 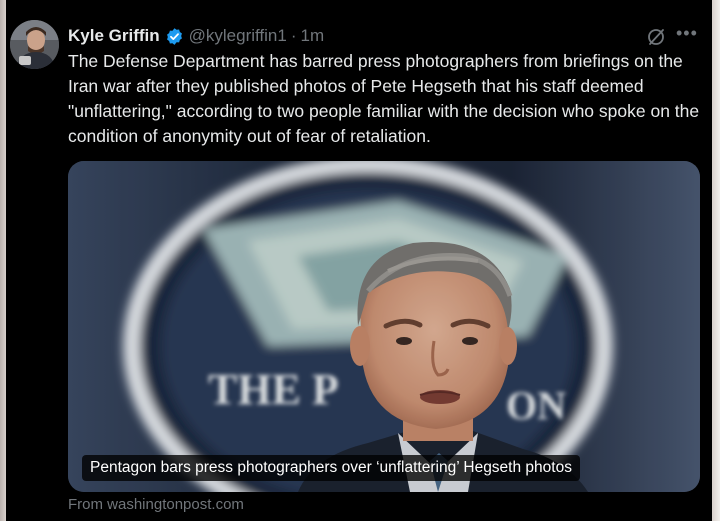 What do you see at coordinates (656, 37) in the screenshot?
I see `grok-icon` at bounding box center [656, 37].